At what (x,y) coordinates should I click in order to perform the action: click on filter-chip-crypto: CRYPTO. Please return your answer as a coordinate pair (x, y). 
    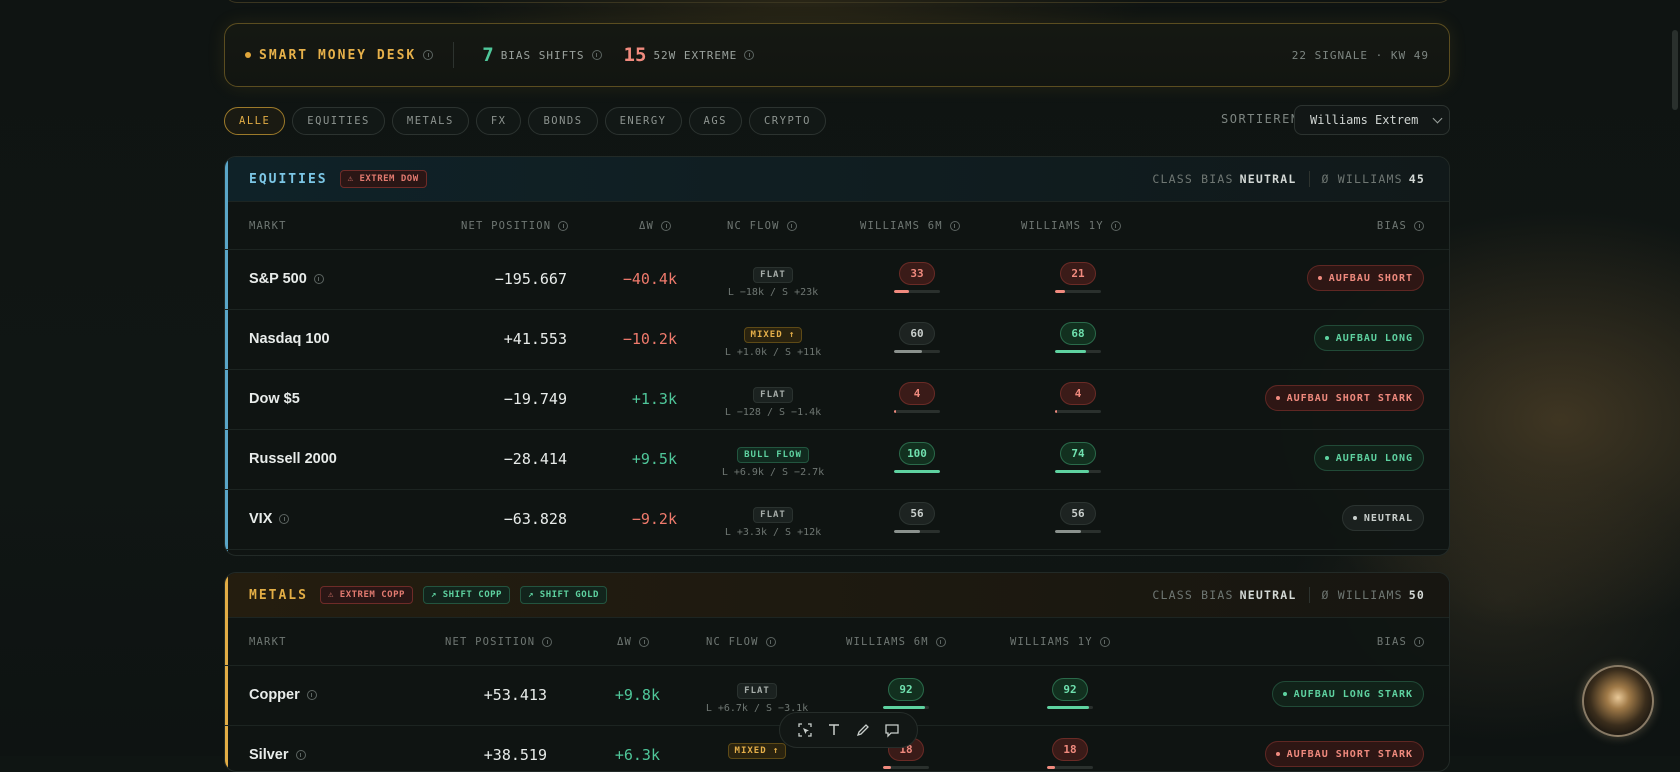
    Looking at the image, I should click on (787, 121).